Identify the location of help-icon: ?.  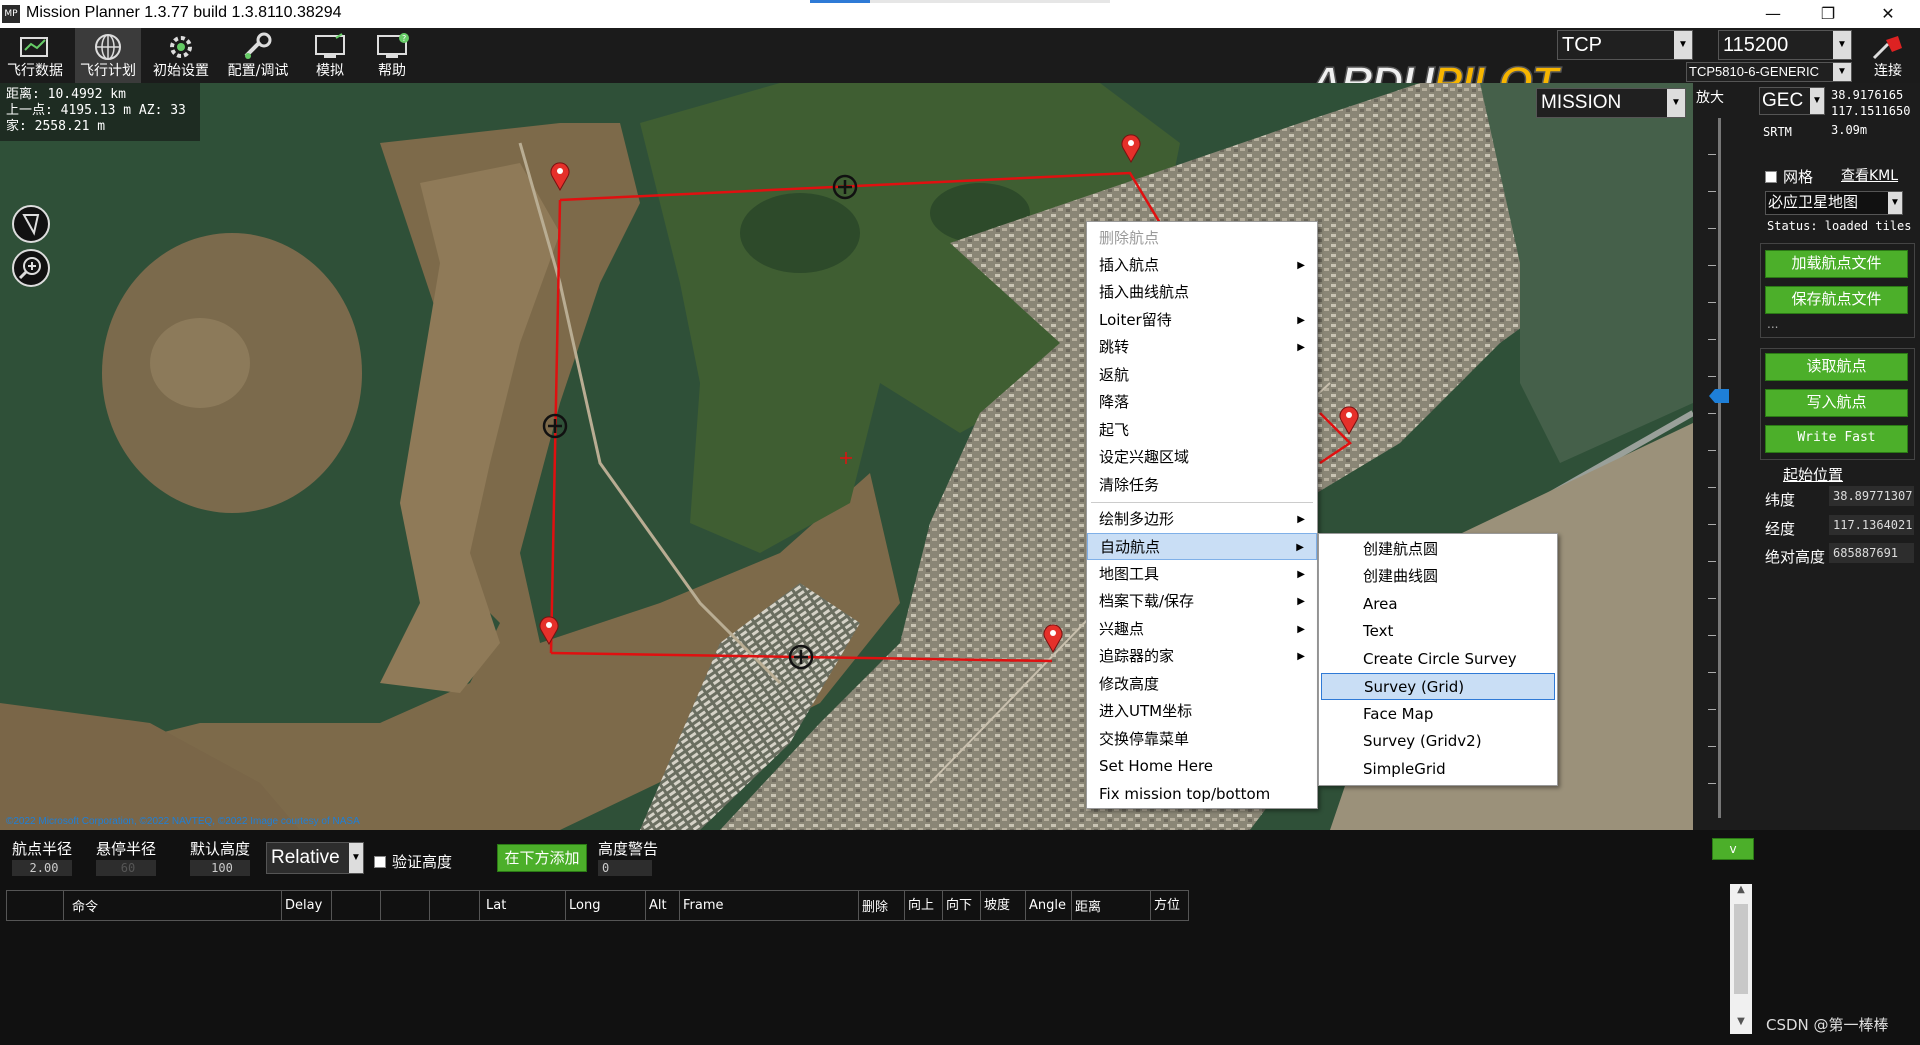
(393, 45).